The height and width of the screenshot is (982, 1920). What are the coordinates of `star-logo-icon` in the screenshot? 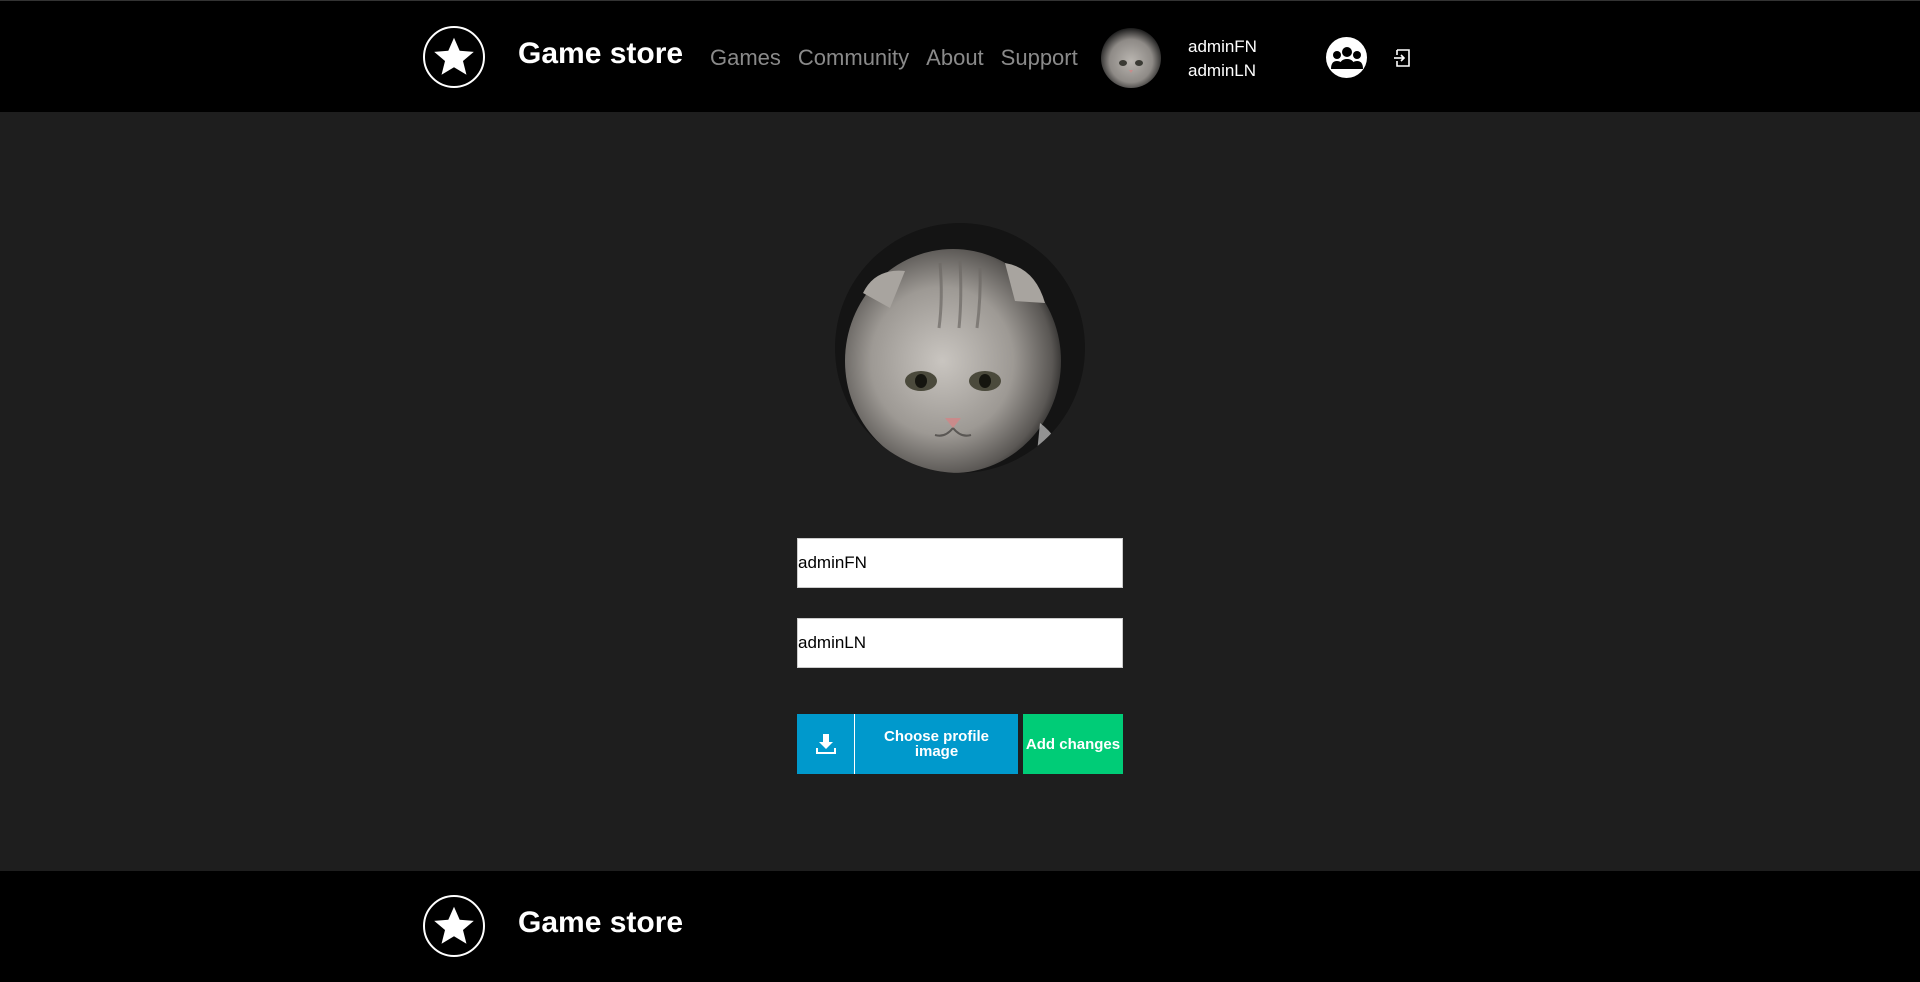 It's located at (454, 57).